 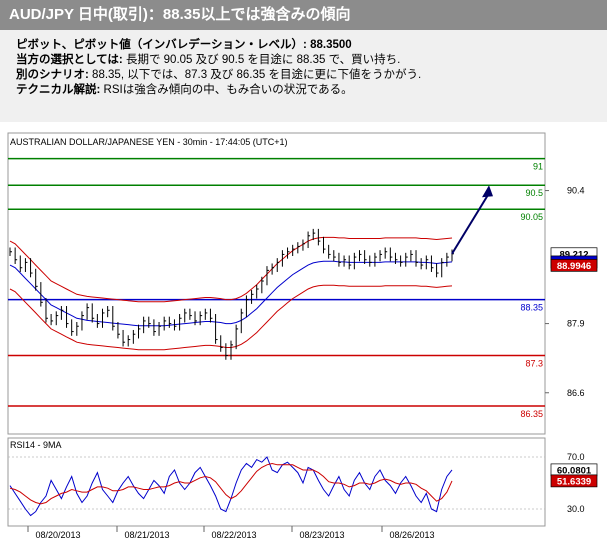 I want to click on rsi-line, so click(x=231, y=486).